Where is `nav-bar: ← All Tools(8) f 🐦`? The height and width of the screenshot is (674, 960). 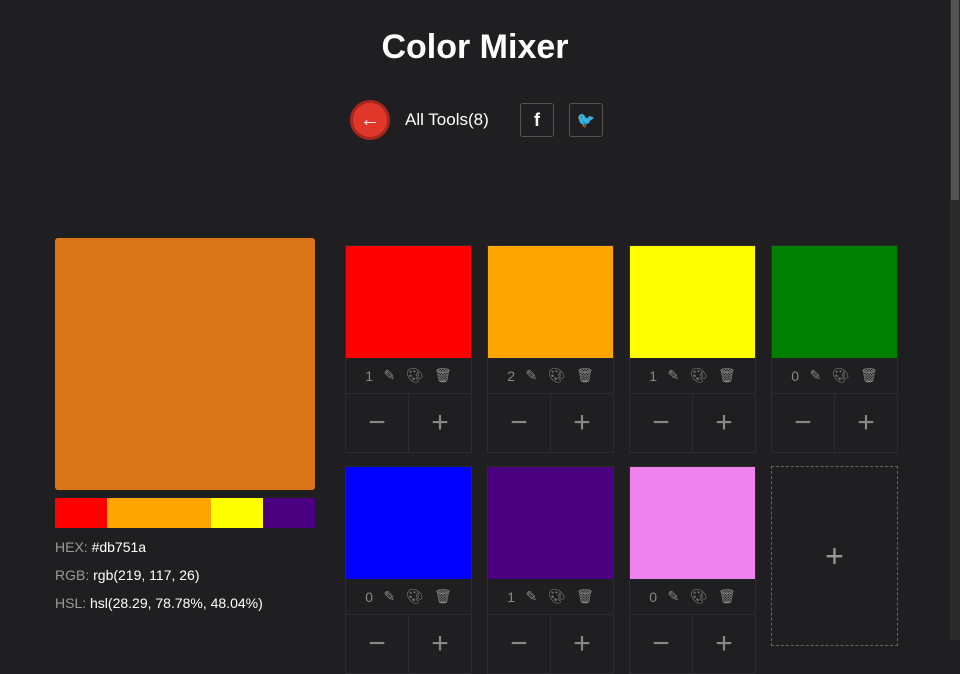
nav-bar: ← All Tools(8) f 🐦 is located at coordinates (484, 120).